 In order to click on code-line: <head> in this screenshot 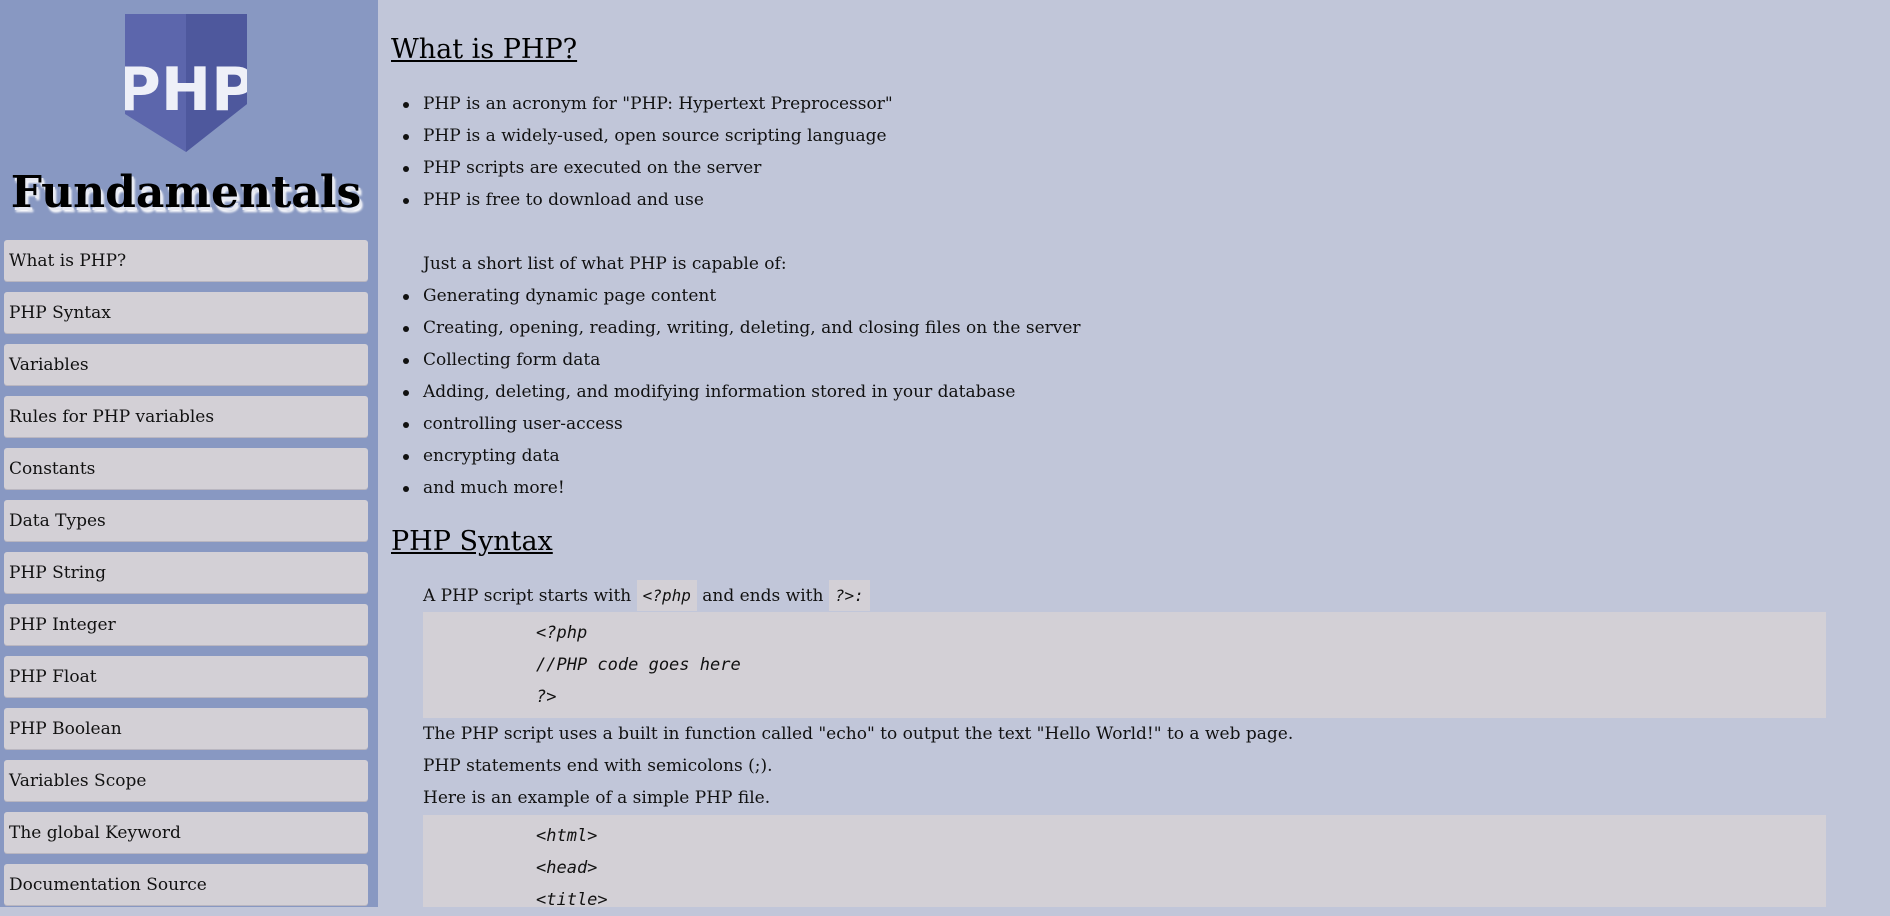, I will do `click(567, 868)`.